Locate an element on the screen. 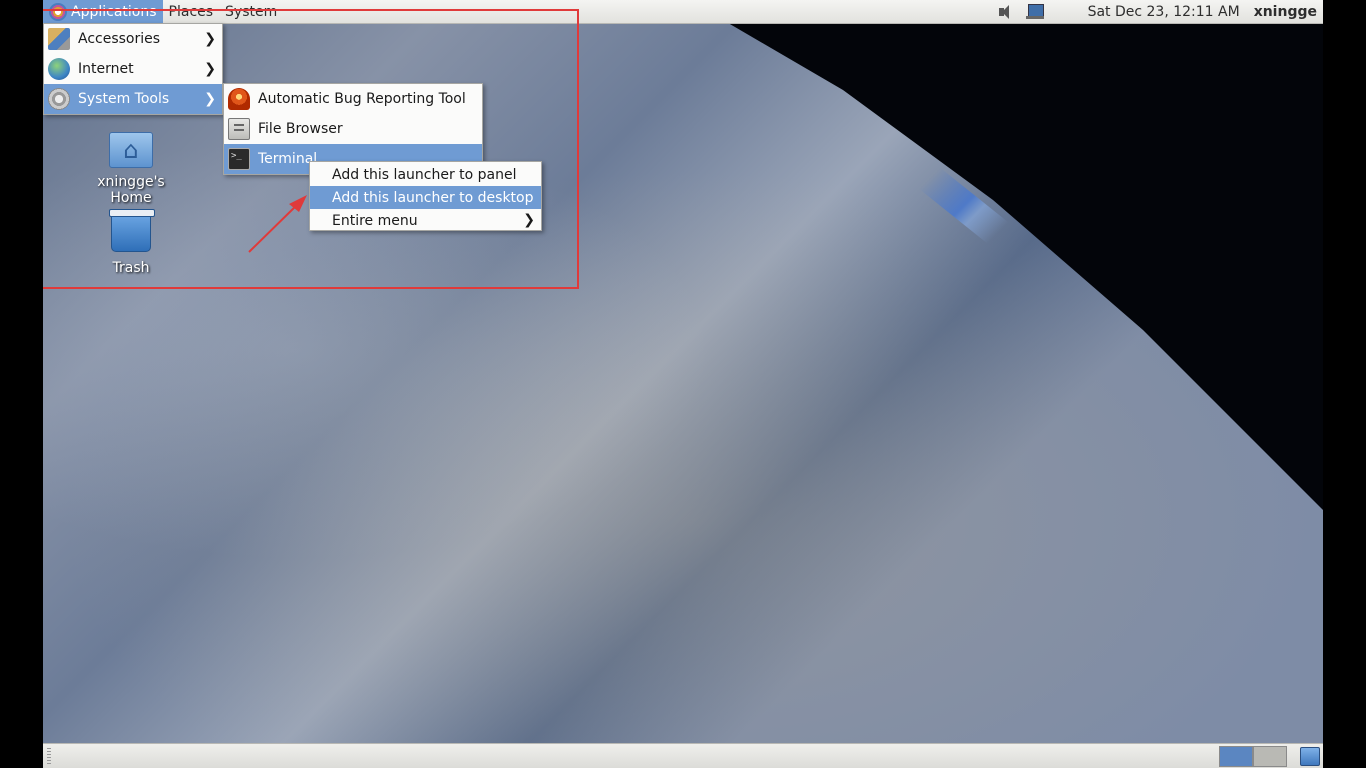 The height and width of the screenshot is (768, 1366). annotation-arrow is located at coordinates (277, 224).